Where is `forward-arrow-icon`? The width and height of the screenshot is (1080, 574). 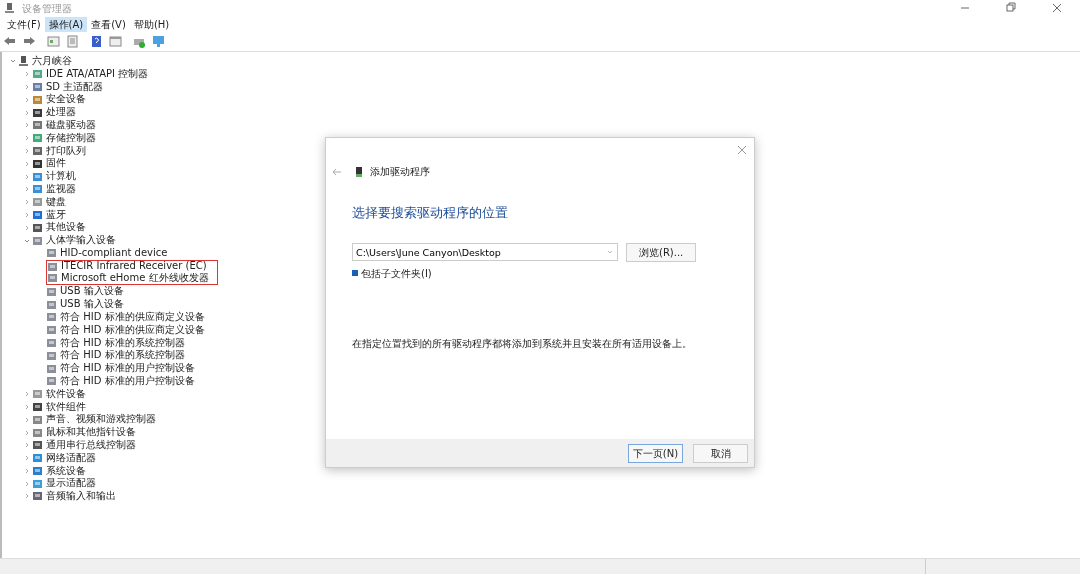
forward-arrow-icon is located at coordinates (29, 41).